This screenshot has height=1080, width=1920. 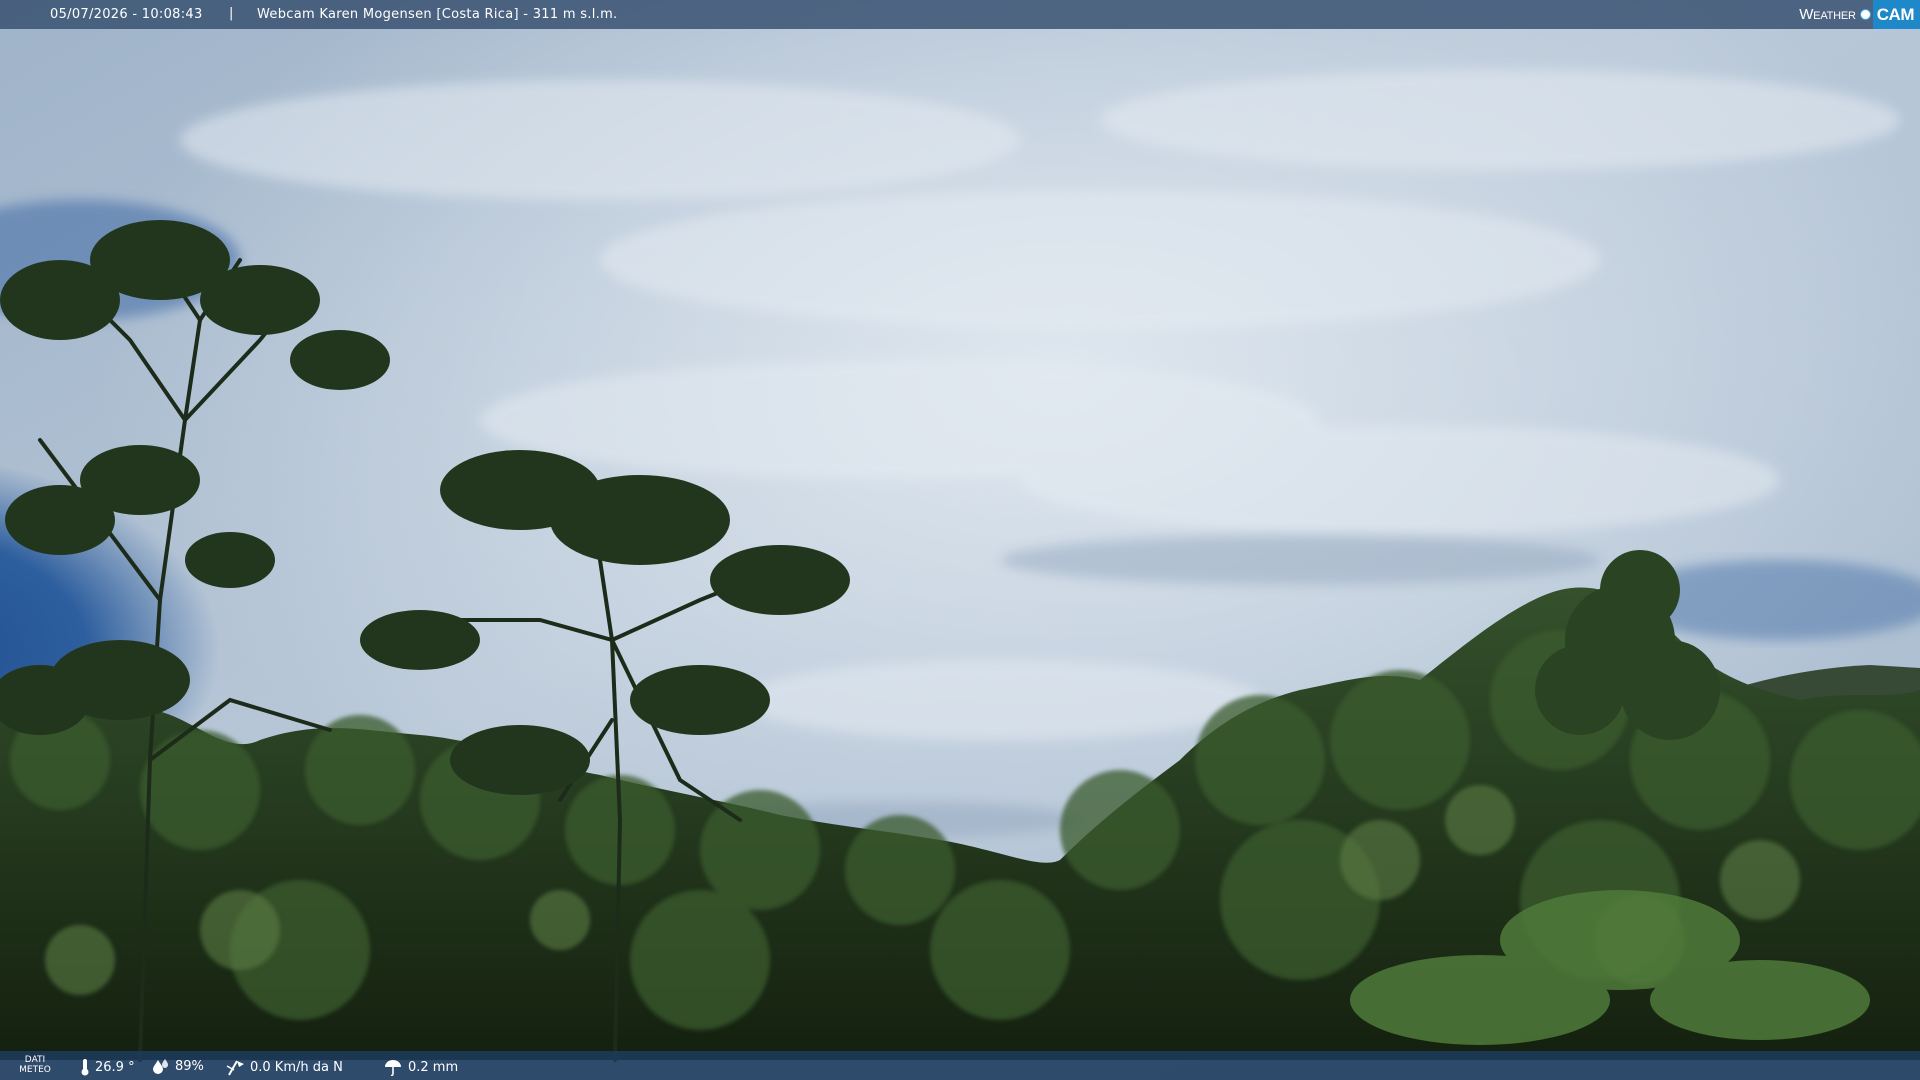 What do you see at coordinates (115, 1067) in the screenshot?
I see `temperature-value: 26.9 °` at bounding box center [115, 1067].